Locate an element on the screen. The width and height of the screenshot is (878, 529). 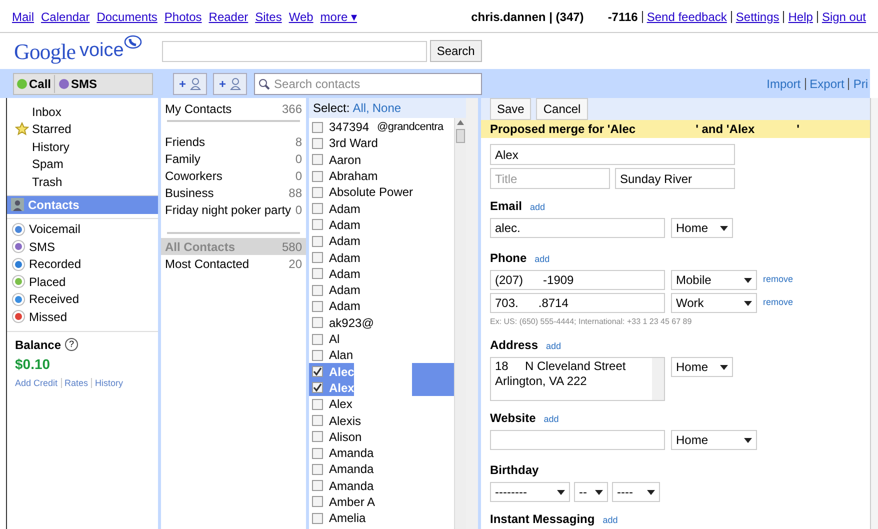
group-item: Friday night poker party is located at coordinates (228, 209).